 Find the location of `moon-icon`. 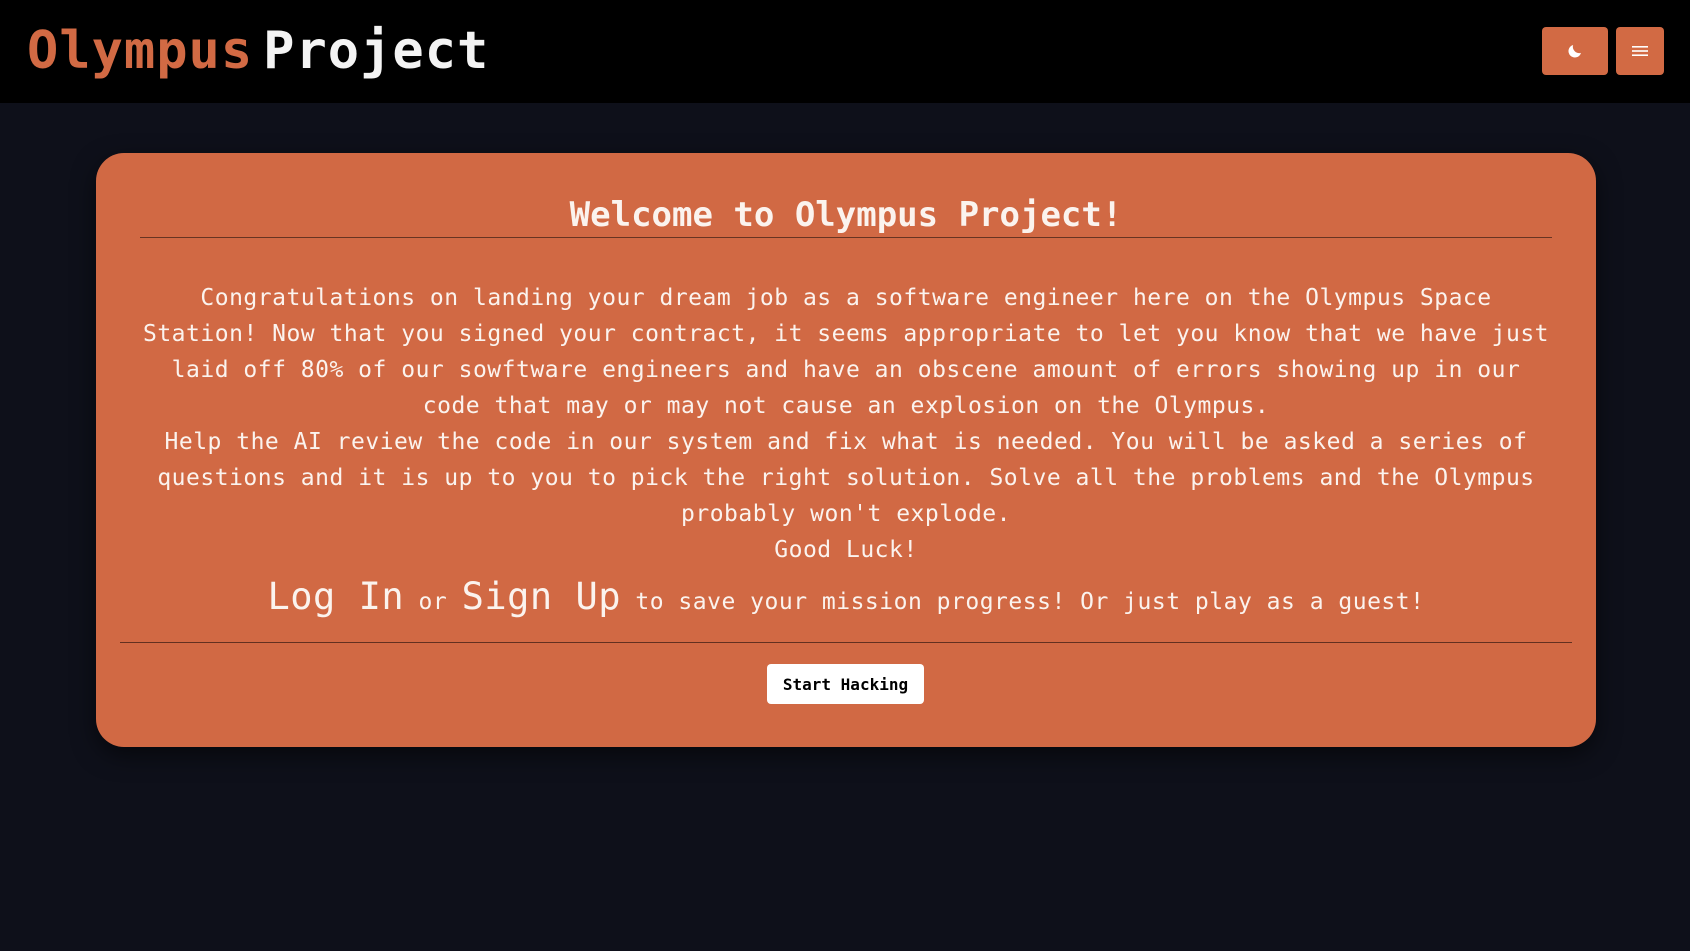

moon-icon is located at coordinates (1574, 51).